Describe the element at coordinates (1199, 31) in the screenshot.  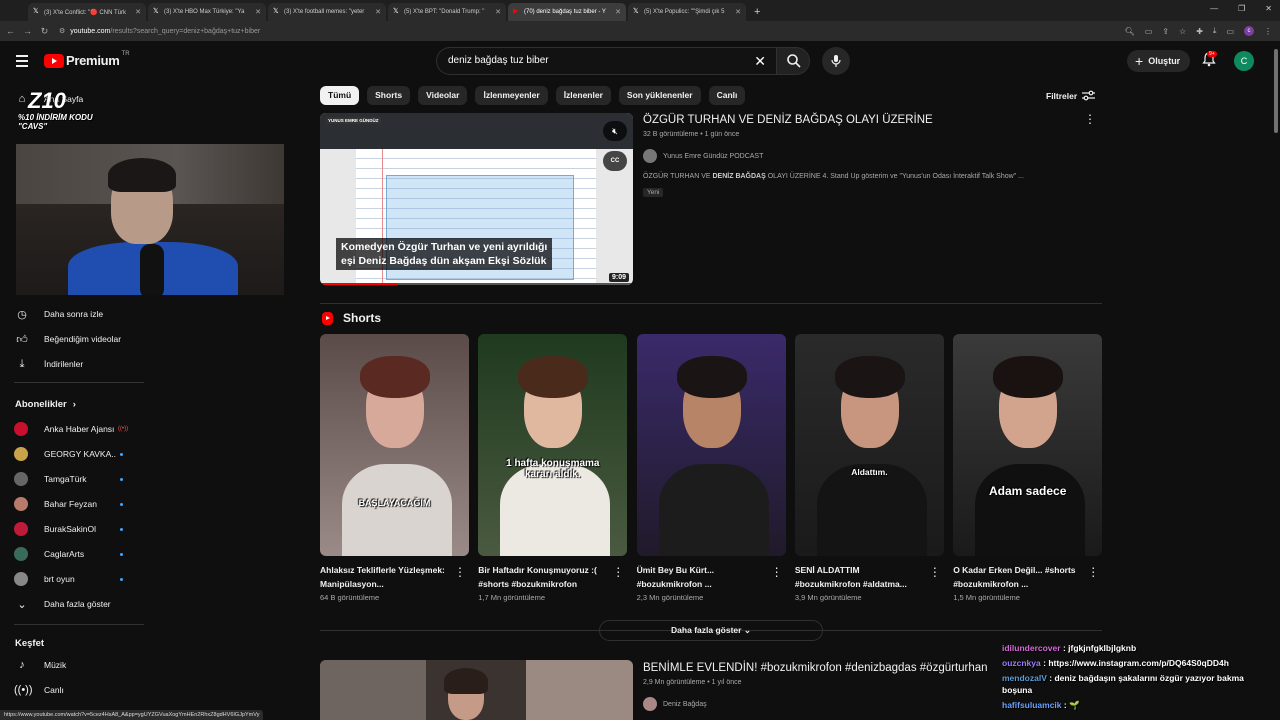
I see `extensions-icon: ✚` at that location.